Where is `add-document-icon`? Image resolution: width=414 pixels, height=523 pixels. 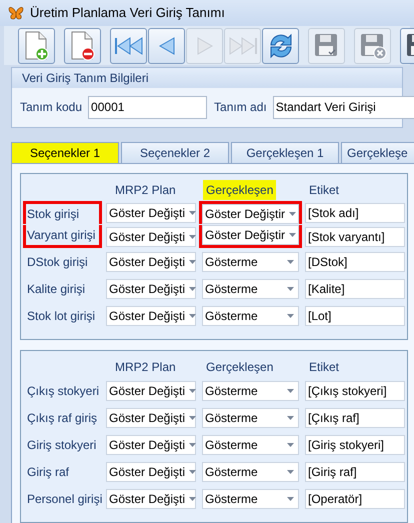 add-document-icon is located at coordinates (37, 45).